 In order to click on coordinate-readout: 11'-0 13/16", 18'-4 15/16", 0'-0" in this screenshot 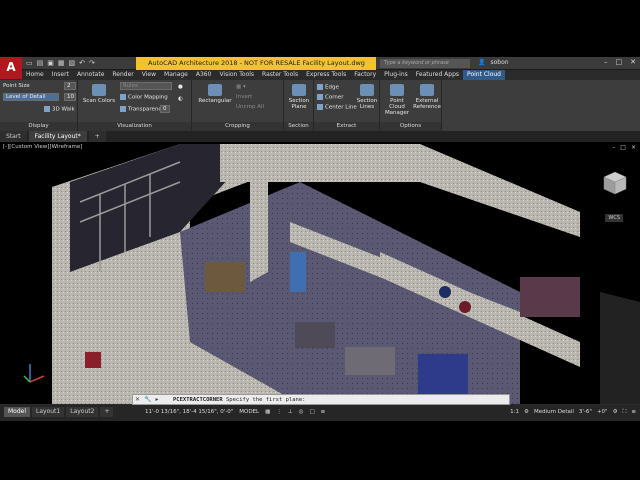, I will do `click(189, 412)`.